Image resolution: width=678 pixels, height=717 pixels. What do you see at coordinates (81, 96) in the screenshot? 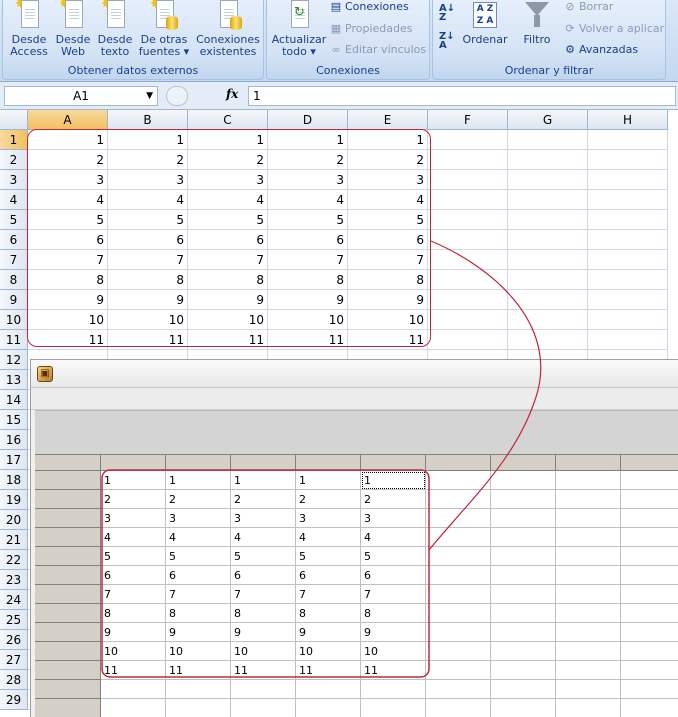
I see `name-box: A1 ▼` at bounding box center [81, 96].